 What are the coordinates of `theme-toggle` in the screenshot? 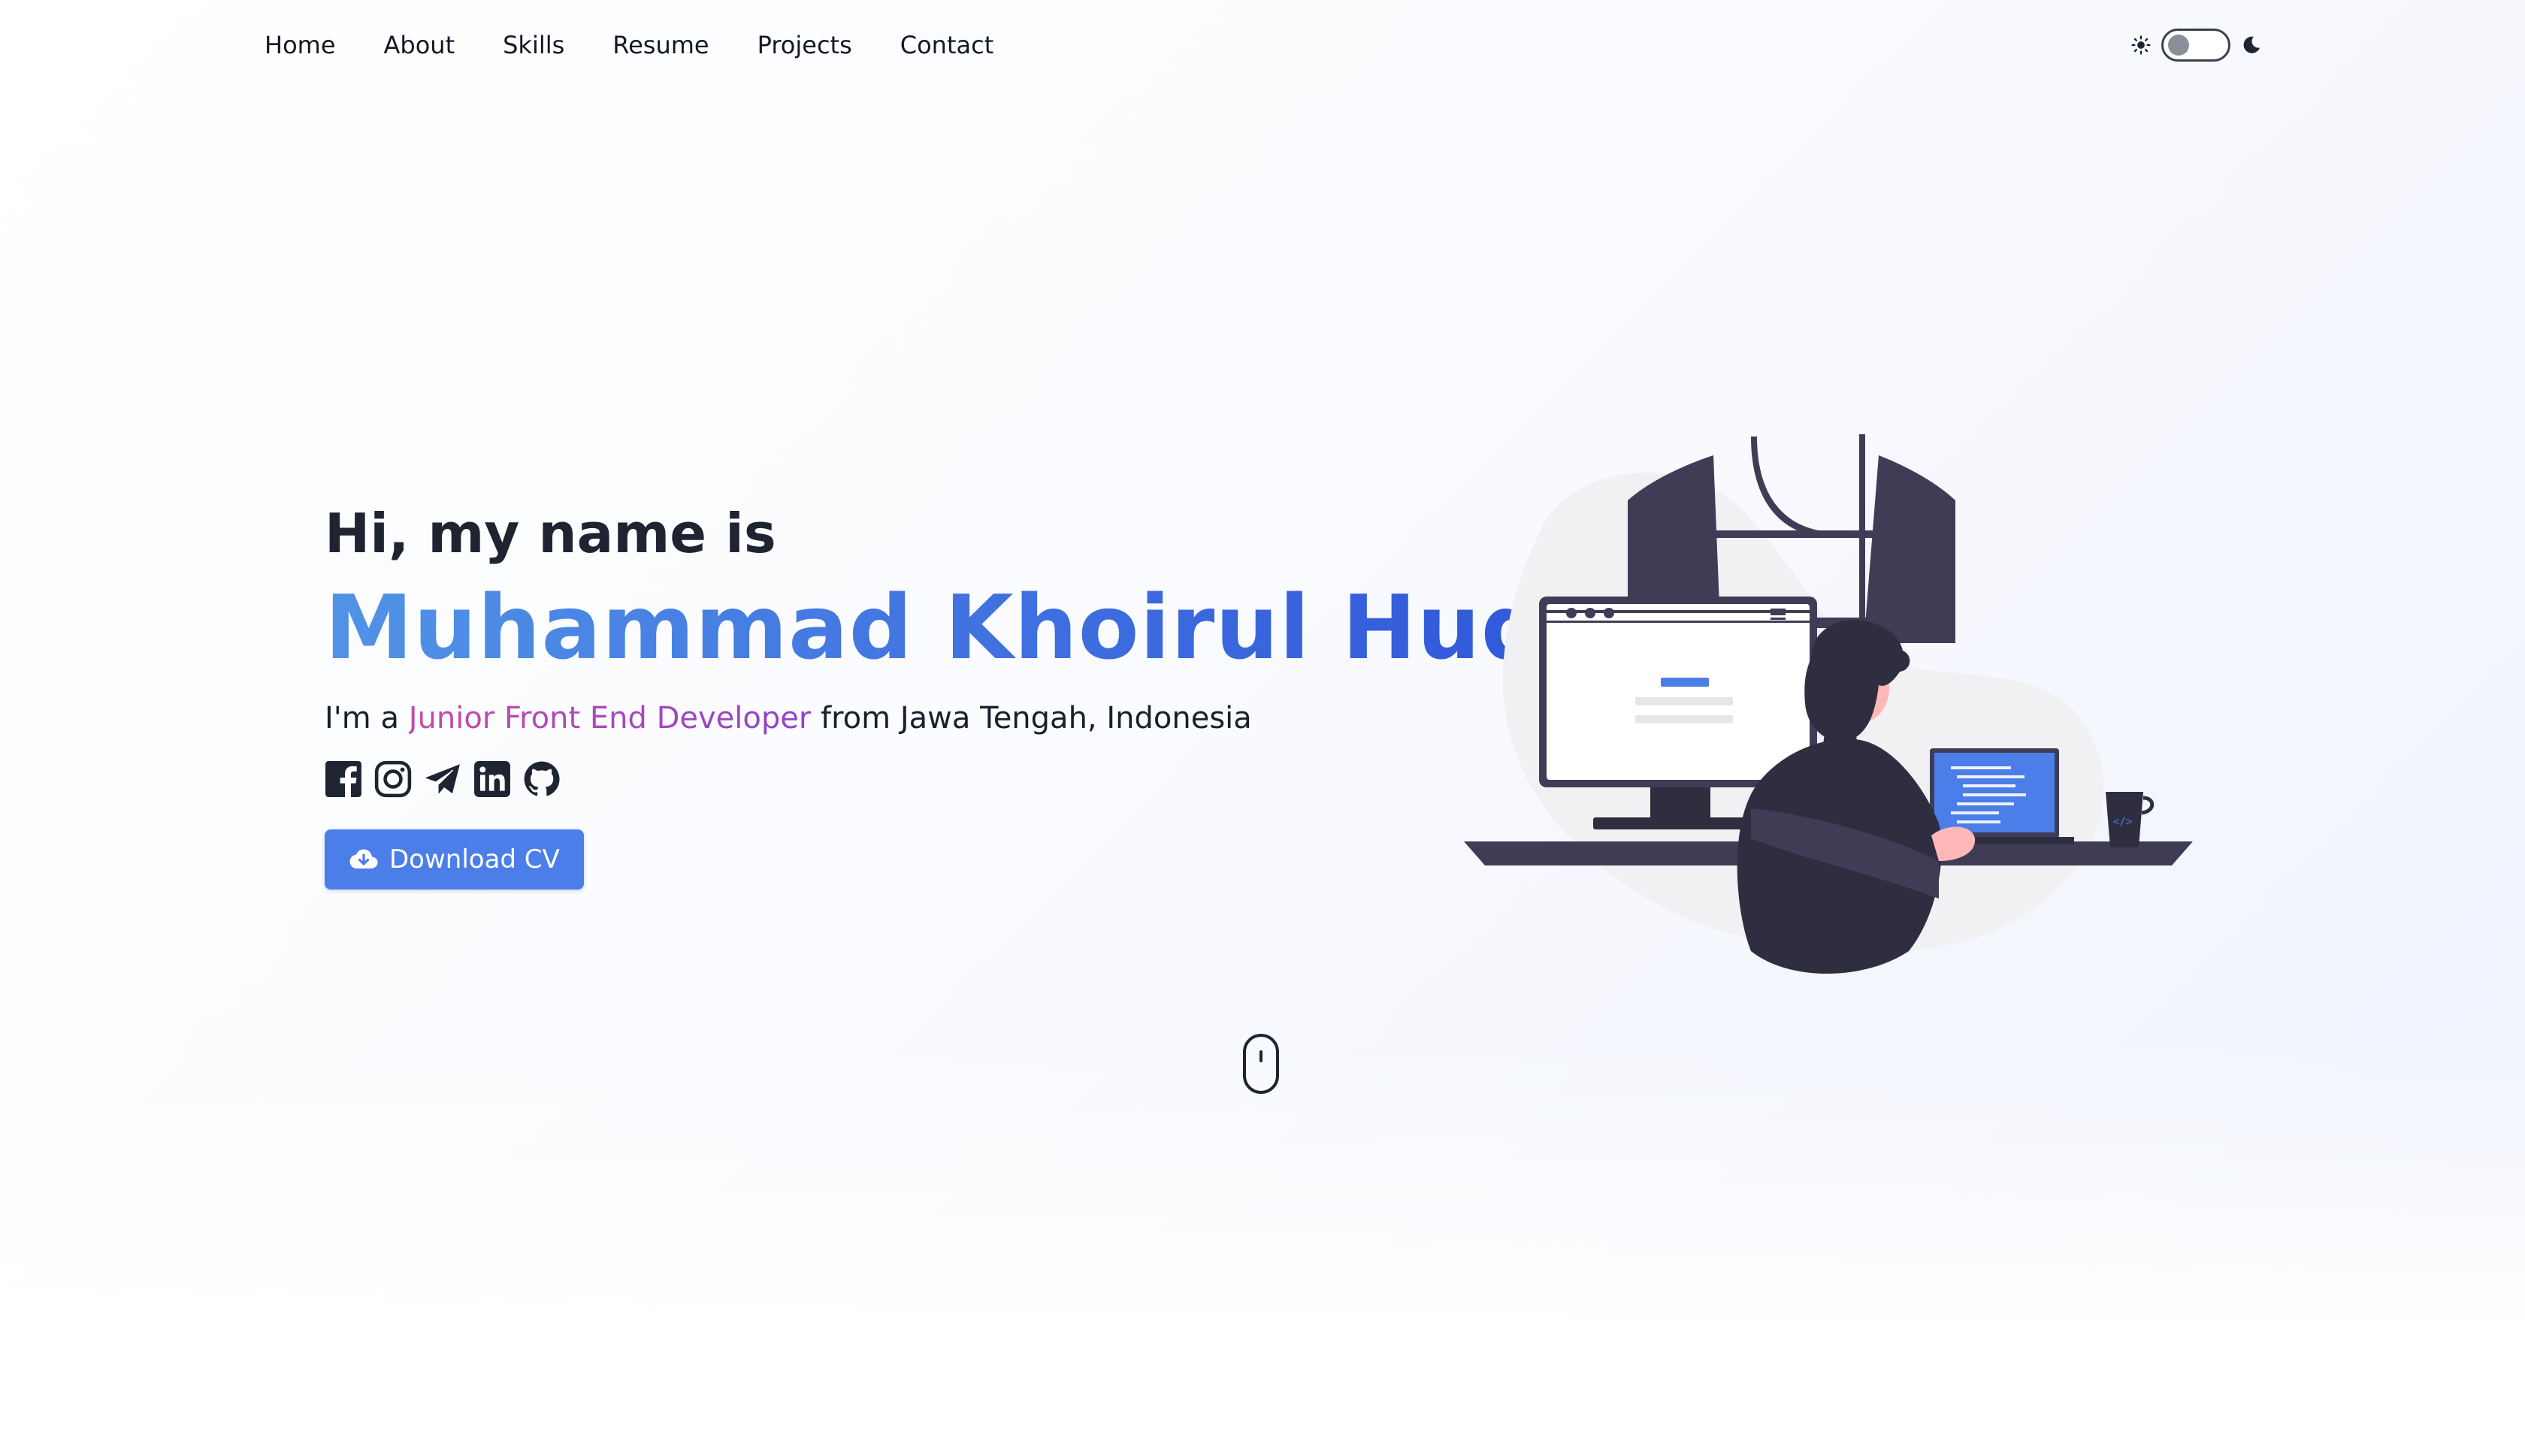 It's located at (2196, 45).